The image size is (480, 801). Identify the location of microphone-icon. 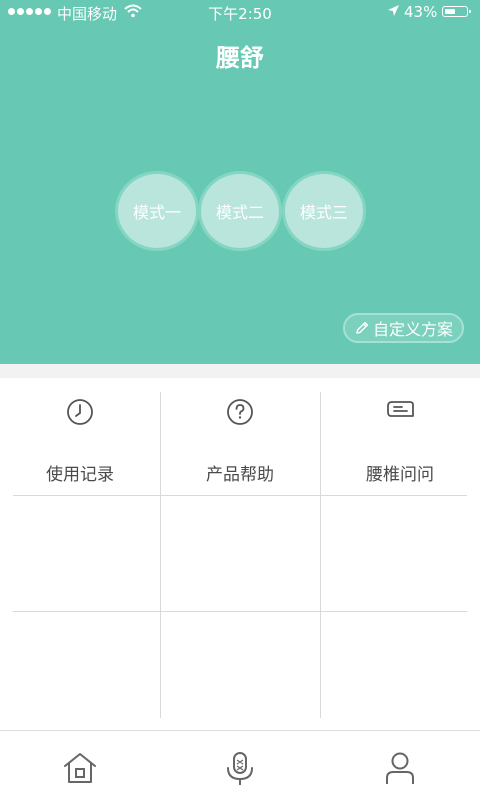
(240, 768).